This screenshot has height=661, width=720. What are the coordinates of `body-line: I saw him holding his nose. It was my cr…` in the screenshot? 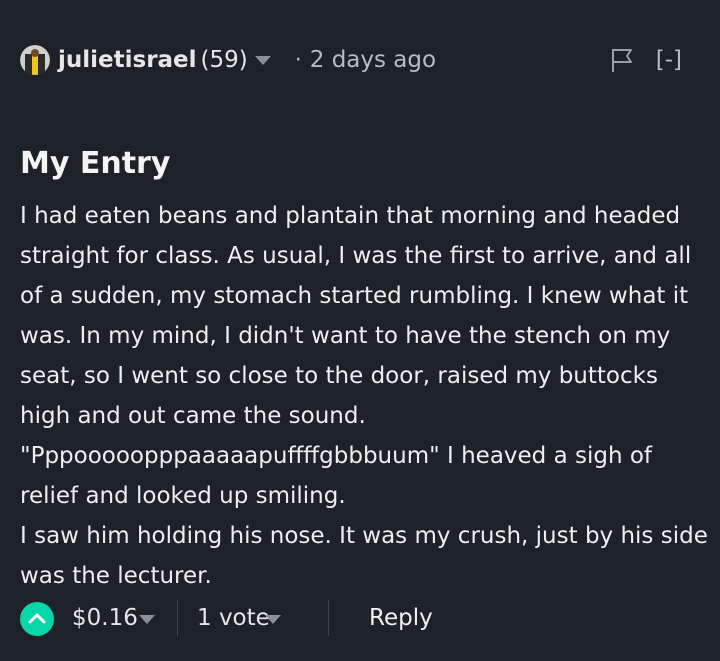 It's located at (364, 536).